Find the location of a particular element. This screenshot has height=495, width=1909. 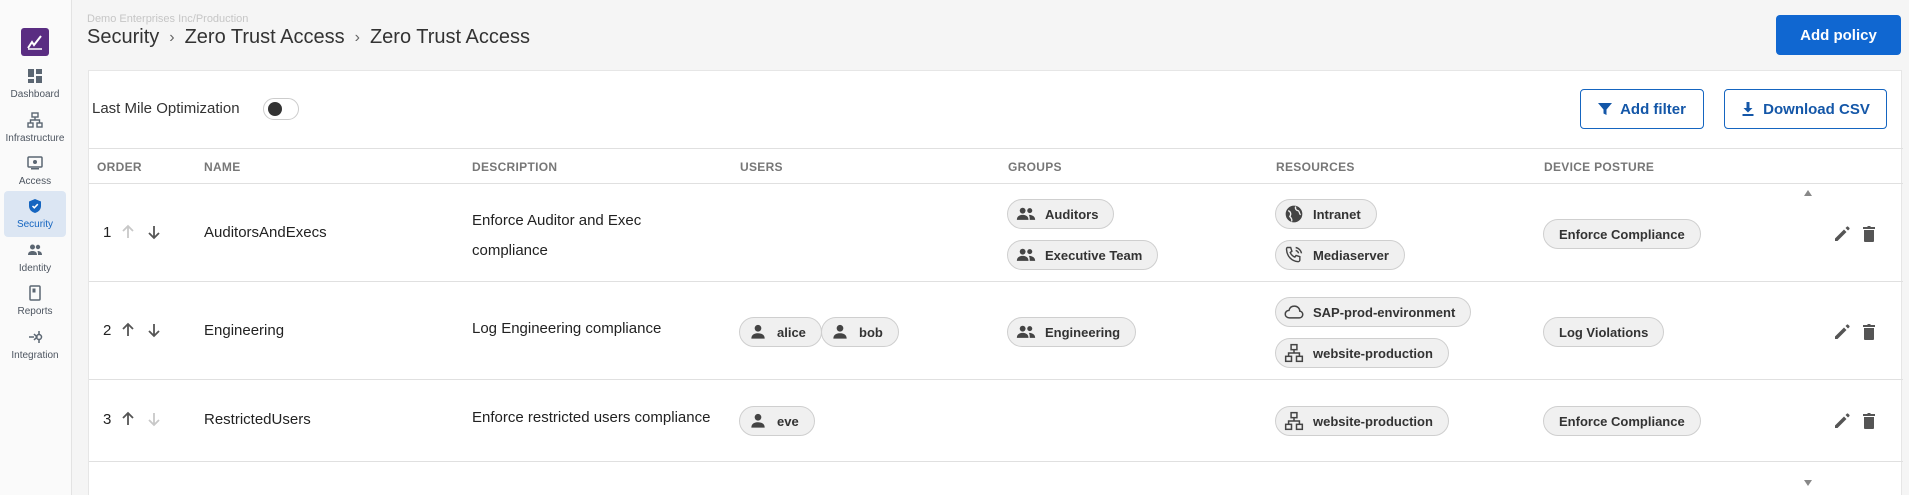

column-header-order: ORDER is located at coordinates (119, 167).